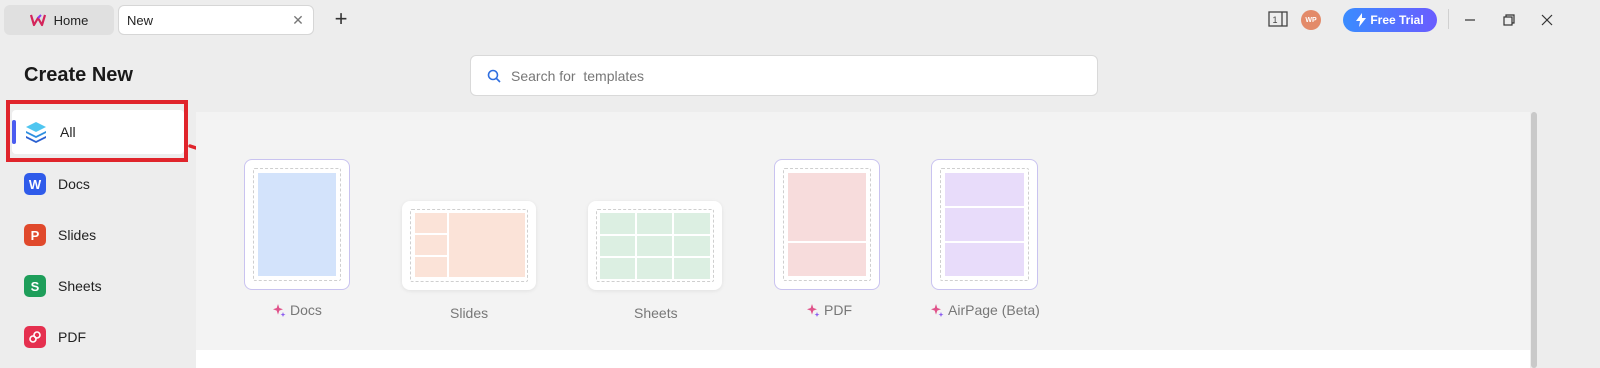  I want to click on template-label: Slides, so click(469, 313).